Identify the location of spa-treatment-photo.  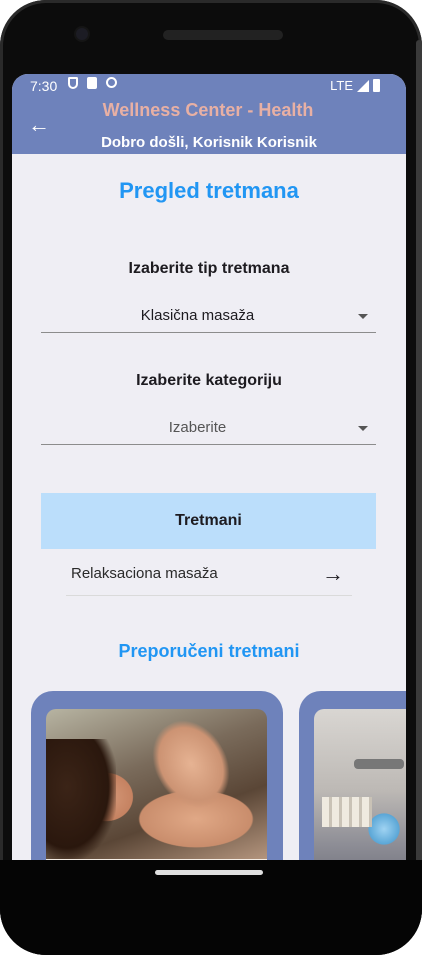
(360, 784).